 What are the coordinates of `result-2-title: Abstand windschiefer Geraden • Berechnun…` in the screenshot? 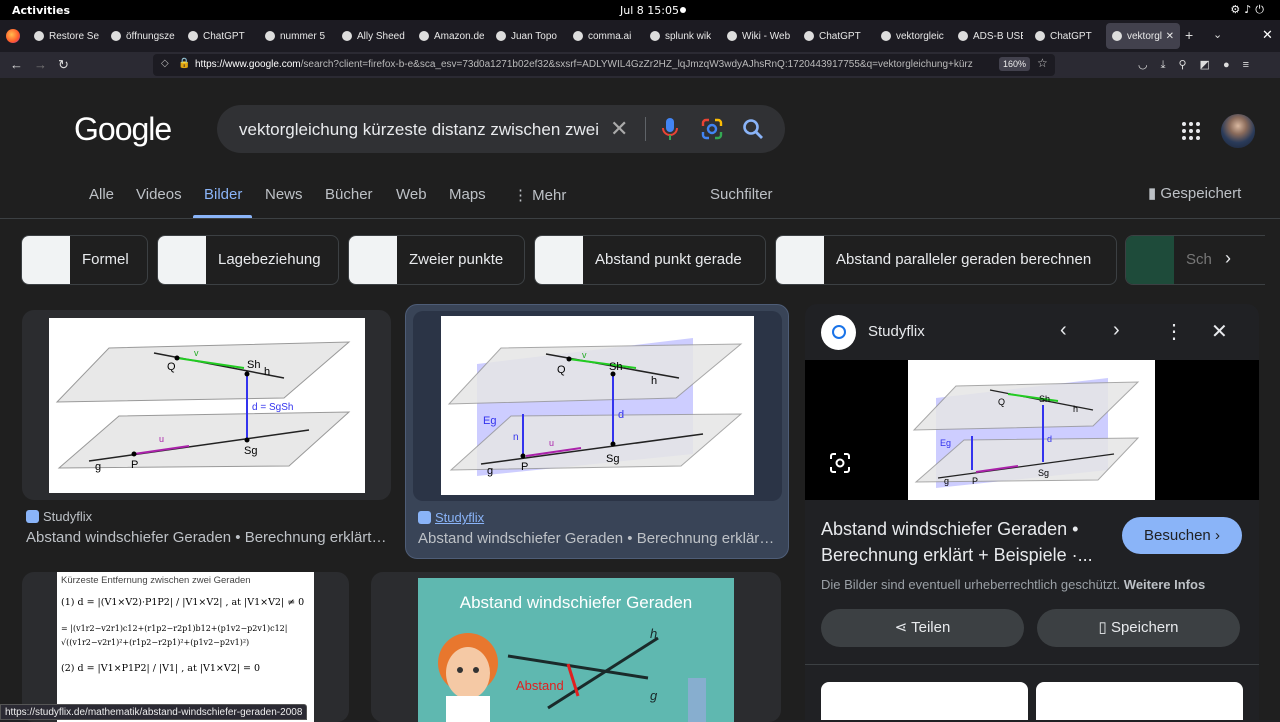 It's located at (597, 538).